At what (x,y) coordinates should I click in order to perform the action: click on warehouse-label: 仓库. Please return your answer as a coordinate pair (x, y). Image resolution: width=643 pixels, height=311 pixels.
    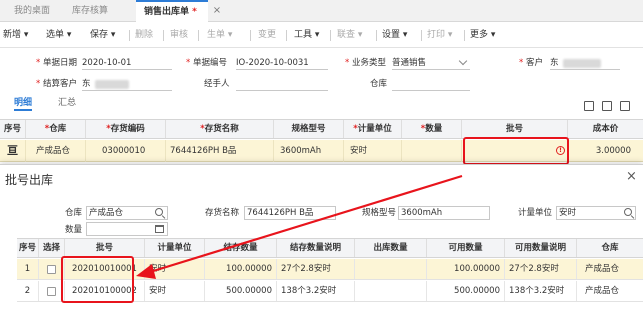
    Looking at the image, I should click on (379, 84).